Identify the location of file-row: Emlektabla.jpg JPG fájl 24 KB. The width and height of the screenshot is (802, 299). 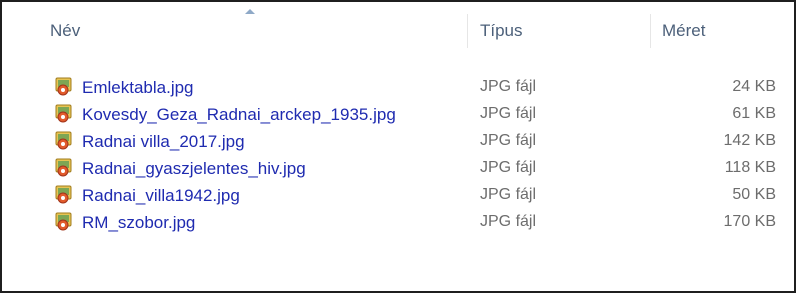
(398, 87).